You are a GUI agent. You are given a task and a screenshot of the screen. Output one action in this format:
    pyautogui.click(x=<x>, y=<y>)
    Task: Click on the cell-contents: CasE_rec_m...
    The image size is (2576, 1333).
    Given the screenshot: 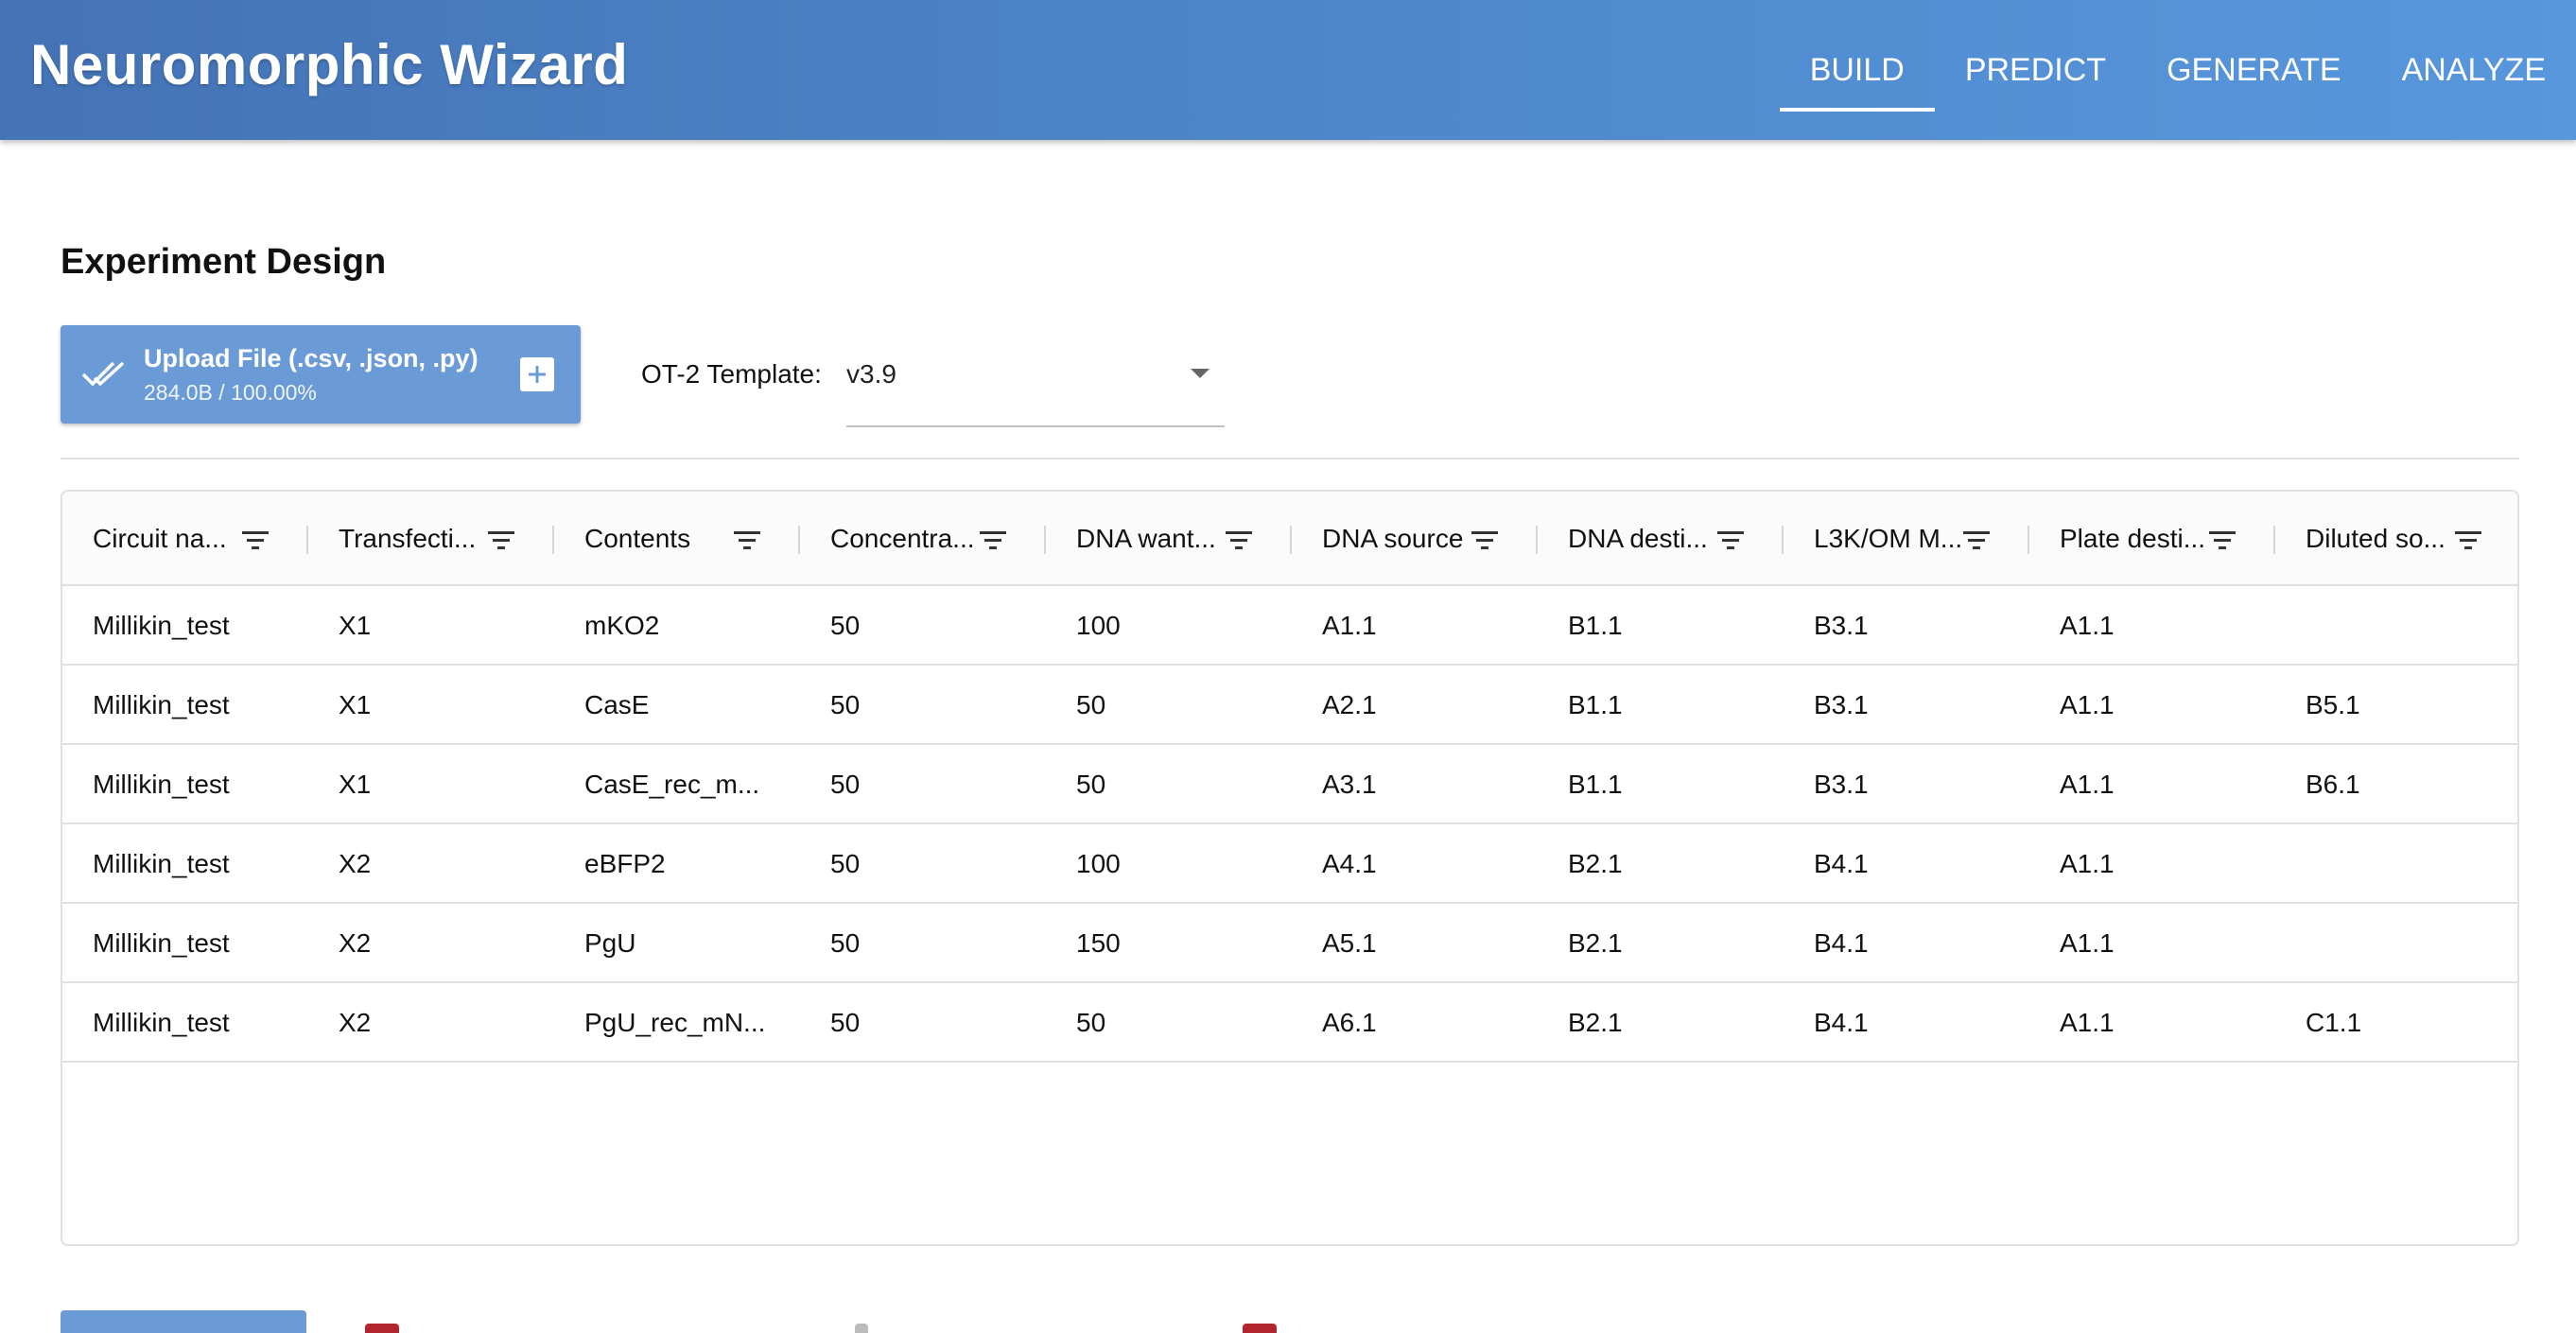 What is the action you would take?
    pyautogui.click(x=677, y=784)
    